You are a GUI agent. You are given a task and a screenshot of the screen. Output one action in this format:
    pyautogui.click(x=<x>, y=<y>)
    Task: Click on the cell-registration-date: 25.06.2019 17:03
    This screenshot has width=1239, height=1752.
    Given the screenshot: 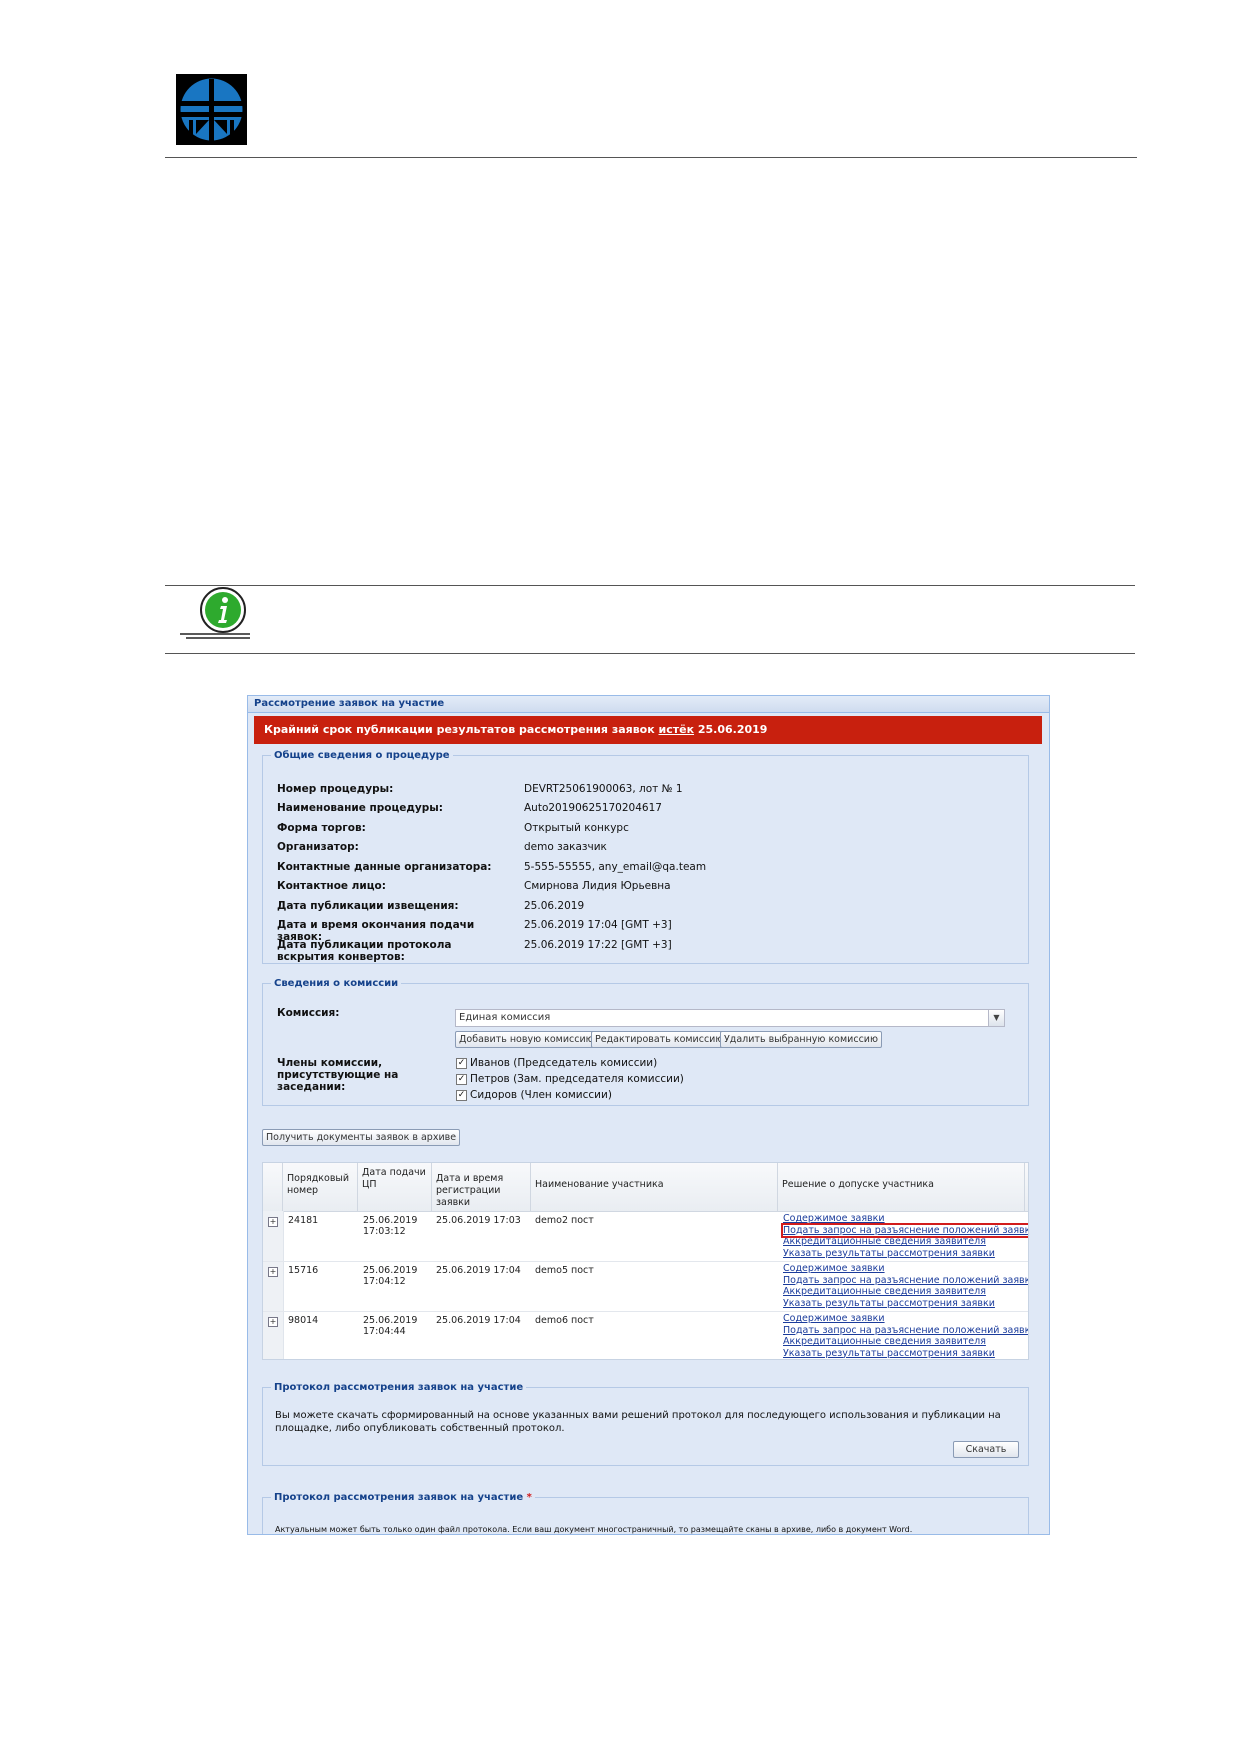 What is the action you would take?
    pyautogui.click(x=478, y=1220)
    